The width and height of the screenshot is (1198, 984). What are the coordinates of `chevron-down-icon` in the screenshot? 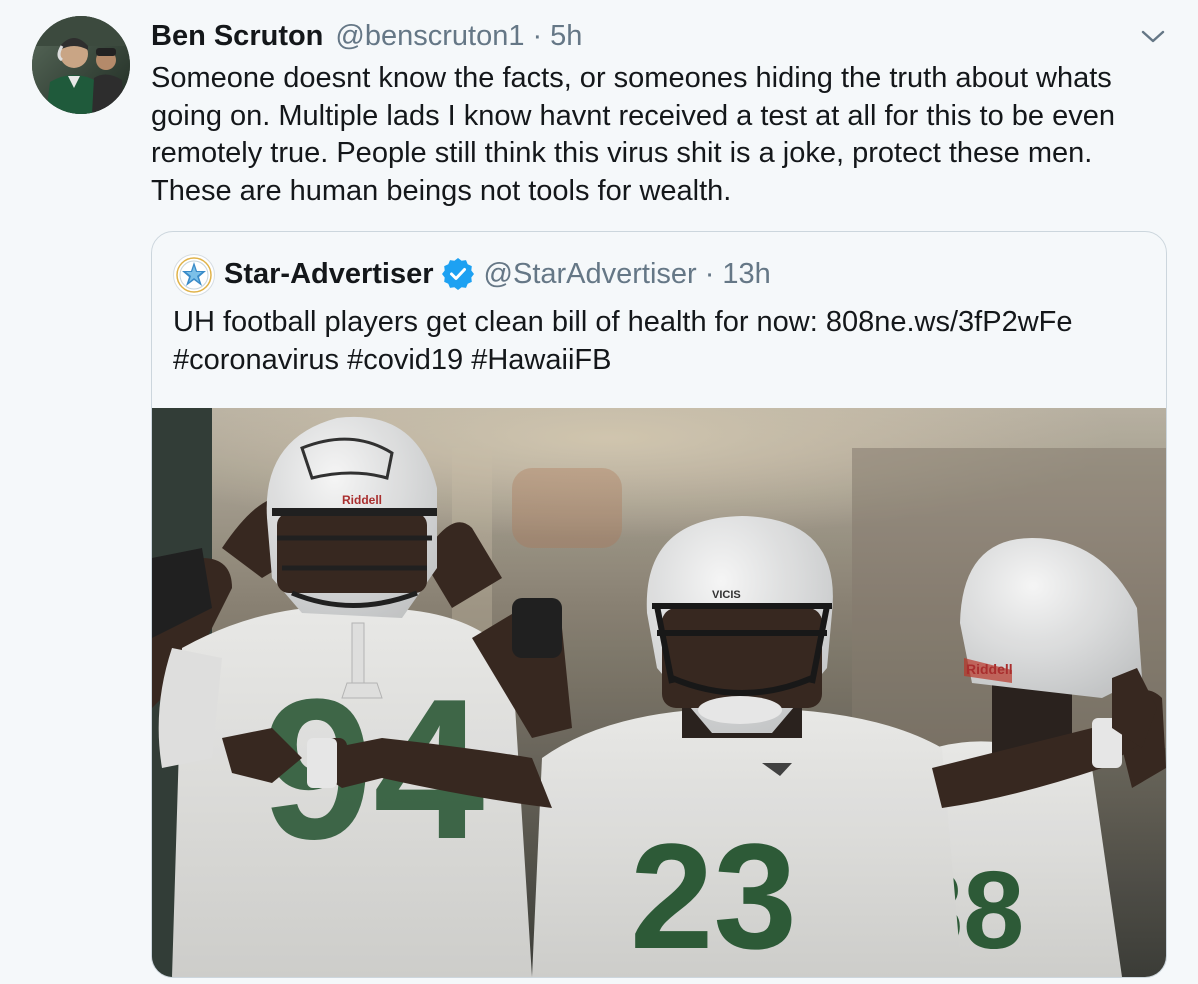 It's located at (1153, 37).